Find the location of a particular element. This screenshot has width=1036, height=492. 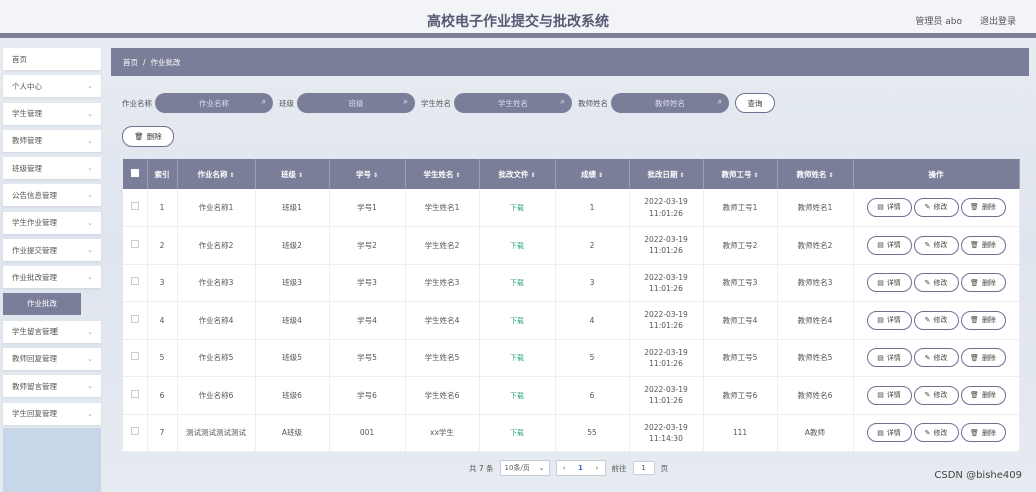

table-cell: 班级5 is located at coordinates (292, 358).